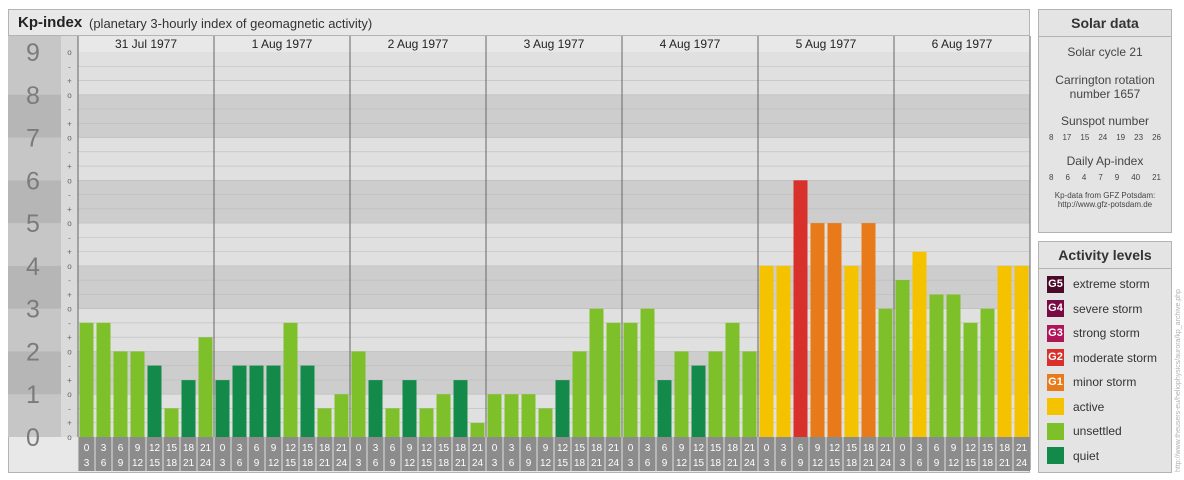 This screenshot has width=1184, height=480. I want to click on day-label: 3 Aug 1977, so click(554, 44).